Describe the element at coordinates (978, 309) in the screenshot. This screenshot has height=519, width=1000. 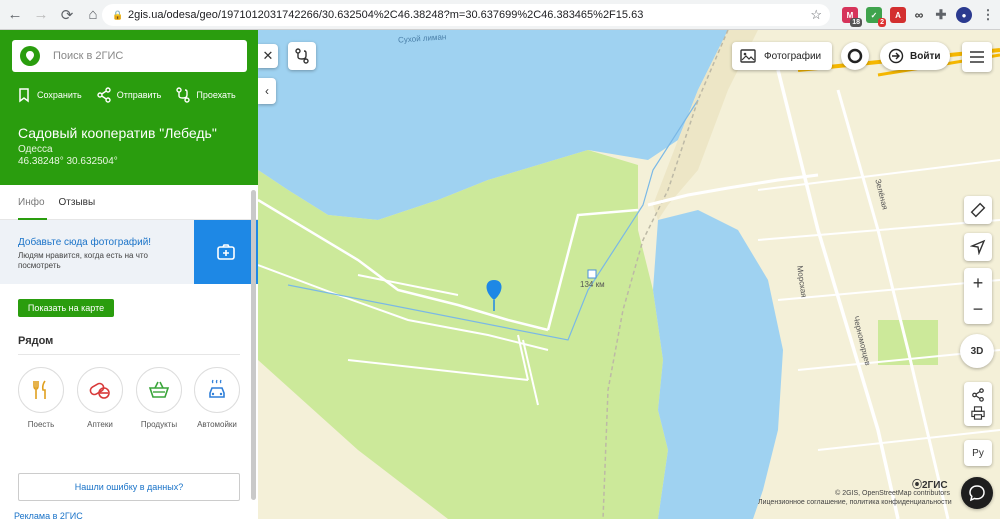
I see `zoom-out-button: −` at that location.